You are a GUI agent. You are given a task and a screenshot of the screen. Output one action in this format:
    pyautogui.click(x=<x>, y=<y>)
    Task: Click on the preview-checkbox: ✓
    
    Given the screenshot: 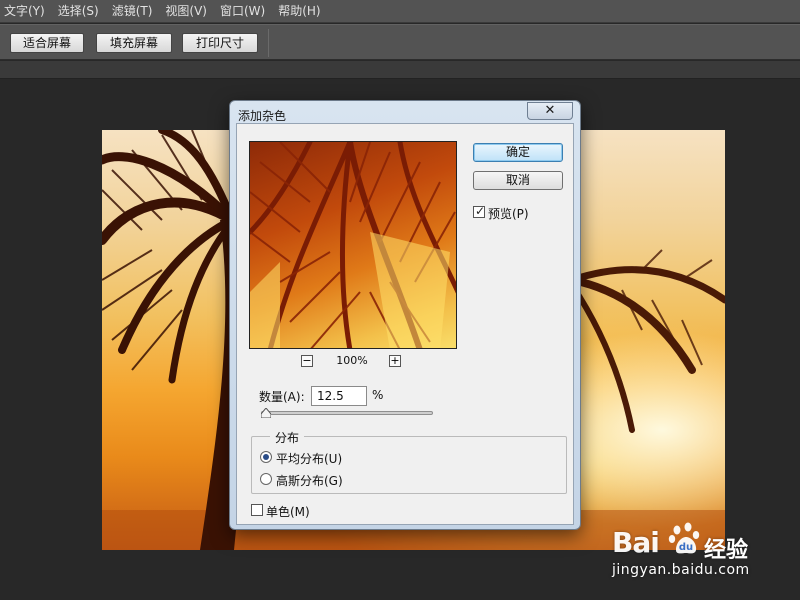 What is the action you would take?
    pyautogui.click(x=479, y=211)
    